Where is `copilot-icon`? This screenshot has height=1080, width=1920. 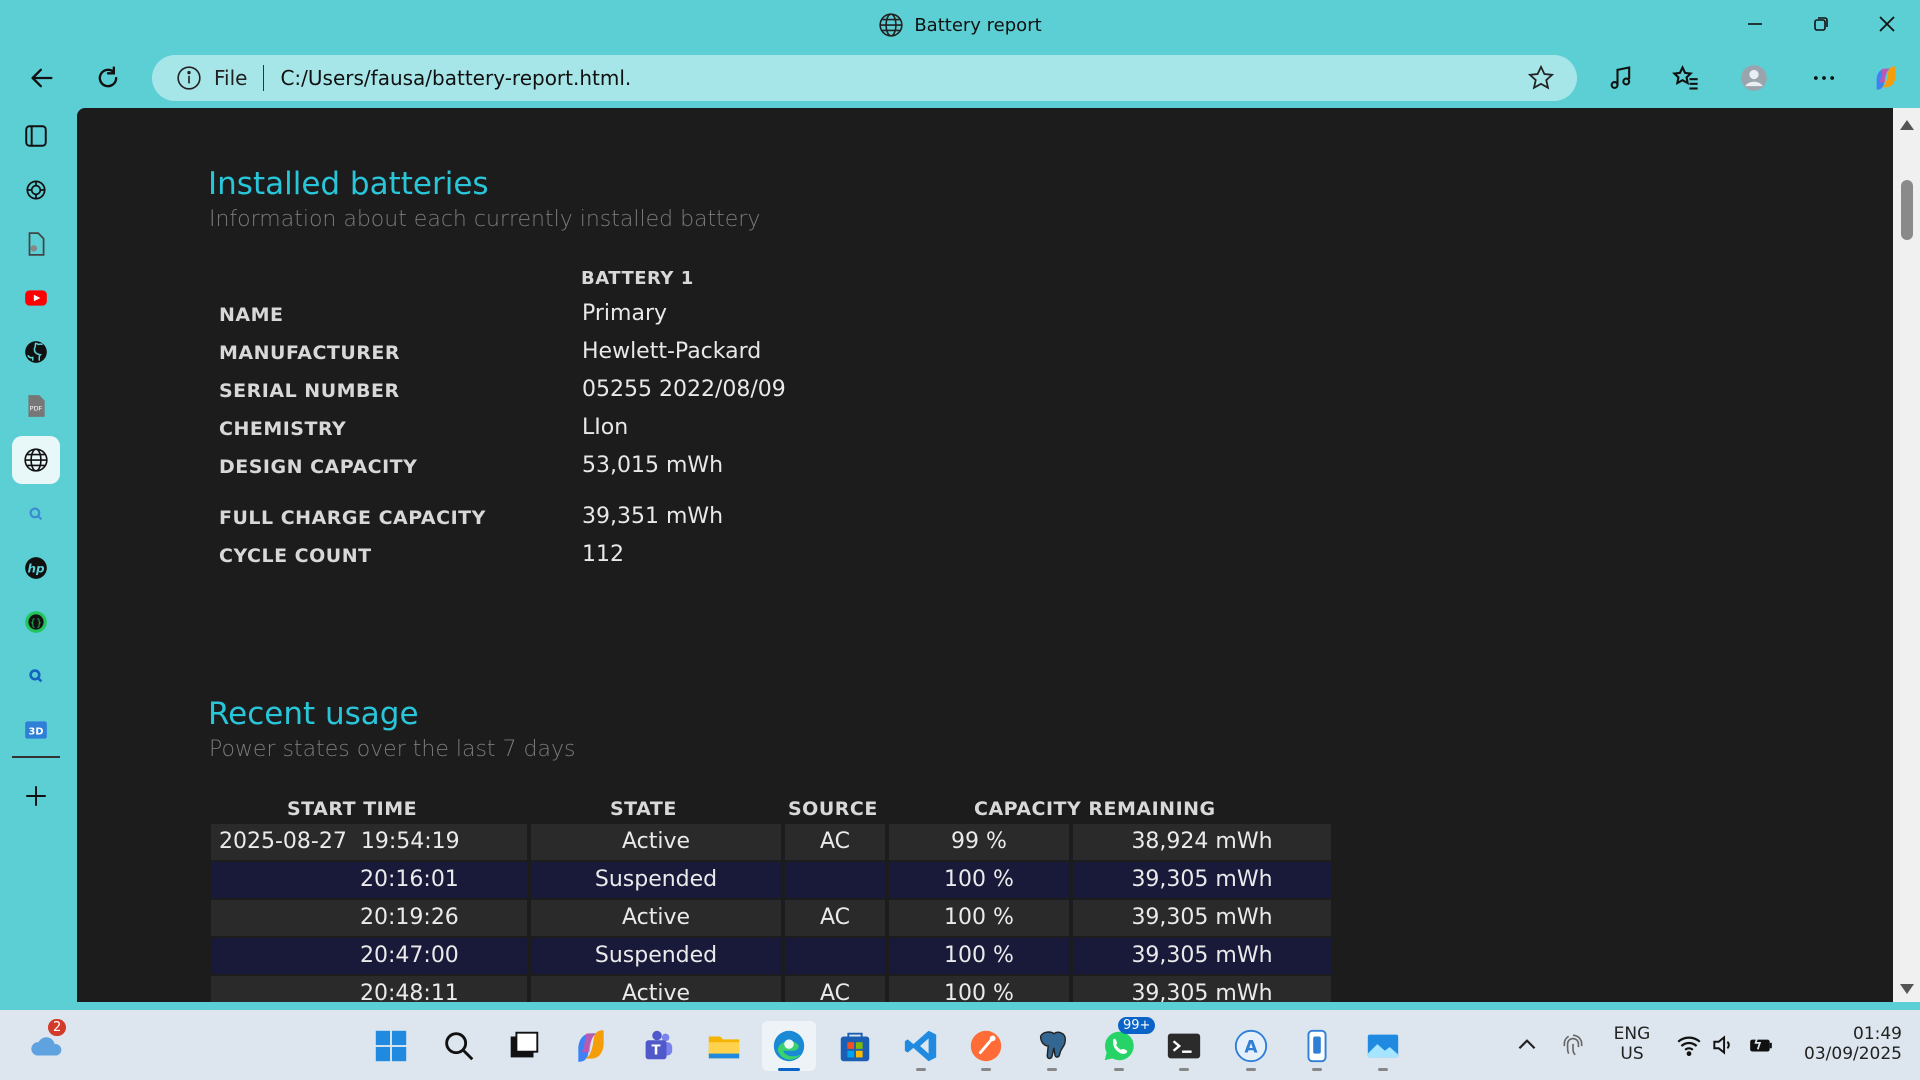
copilot-icon is located at coordinates (591, 1046).